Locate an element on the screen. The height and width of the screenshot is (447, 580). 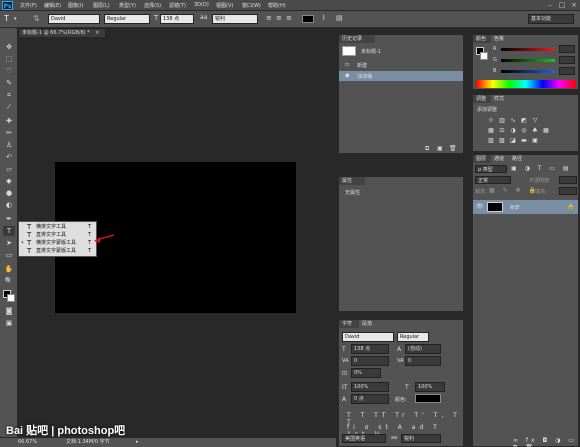
menu-type: 类型(Y) is located at coordinates (127, 5).